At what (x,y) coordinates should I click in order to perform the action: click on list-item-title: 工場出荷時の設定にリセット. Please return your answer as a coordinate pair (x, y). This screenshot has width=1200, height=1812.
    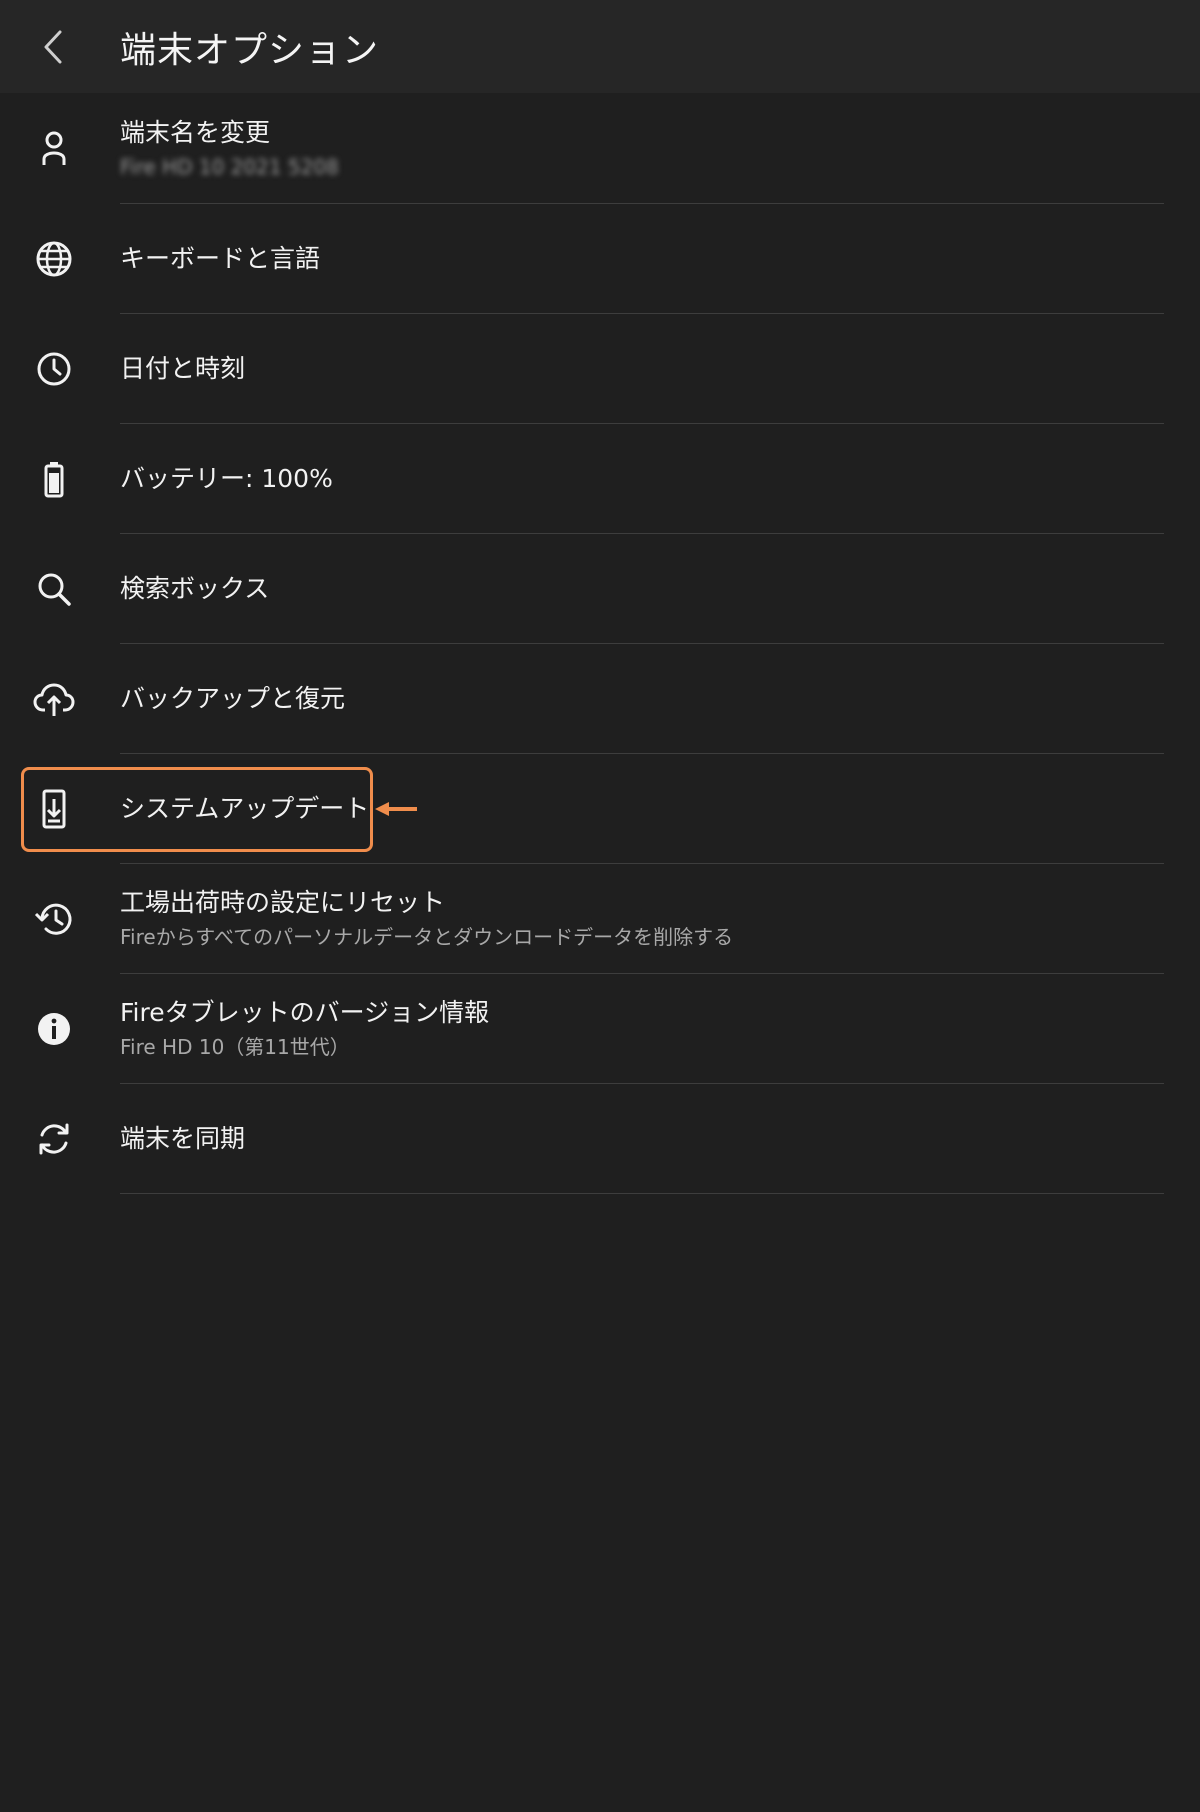
    Looking at the image, I should click on (283, 902).